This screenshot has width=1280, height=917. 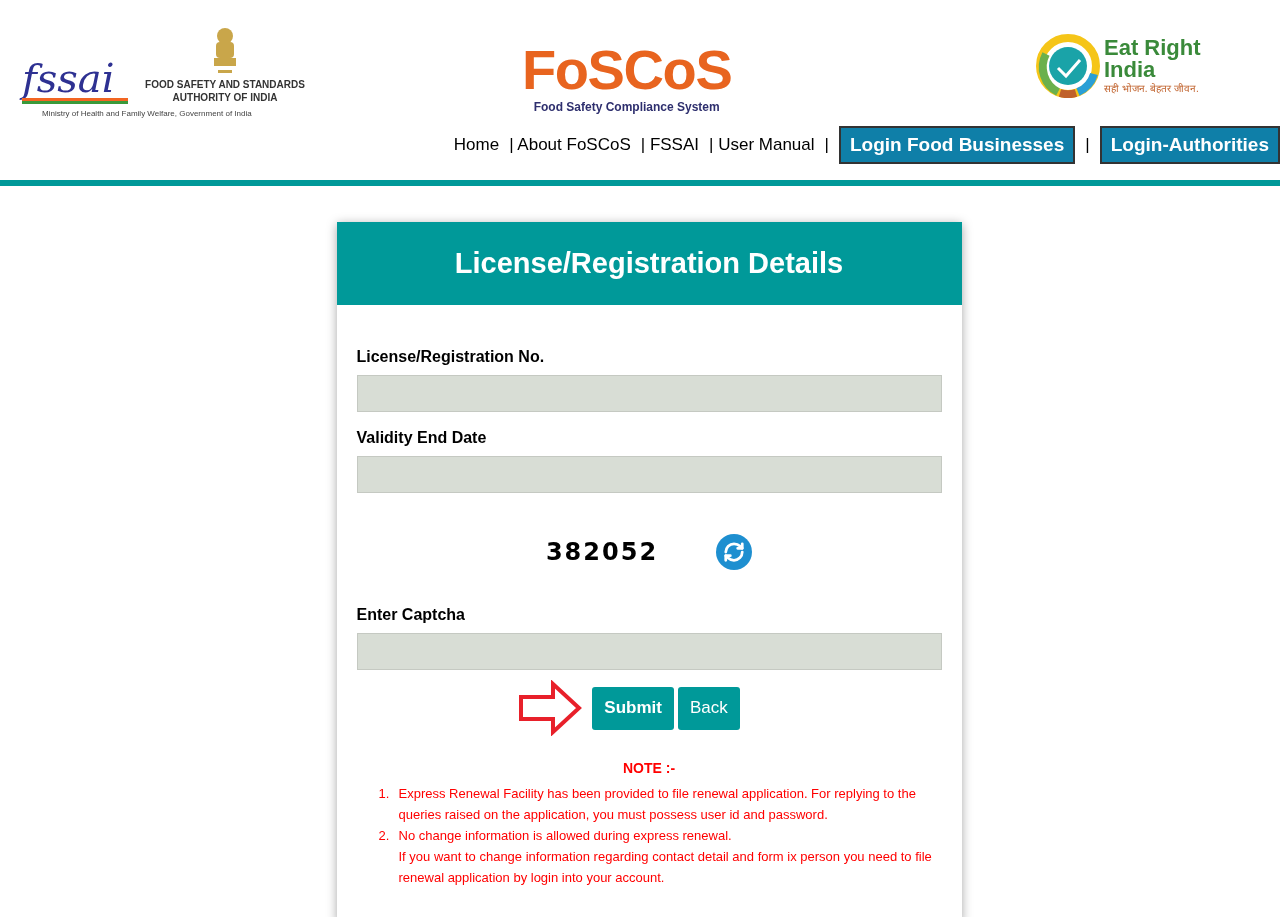 I want to click on foscos-subtitle: Food Safety Compliance System, so click(x=626, y=107).